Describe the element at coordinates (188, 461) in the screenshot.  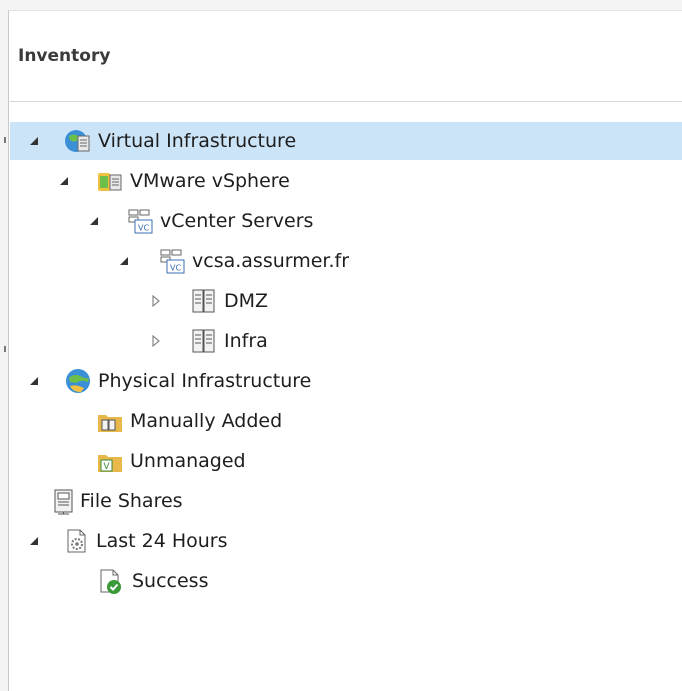
I see `tree-label: Unmanaged` at that location.